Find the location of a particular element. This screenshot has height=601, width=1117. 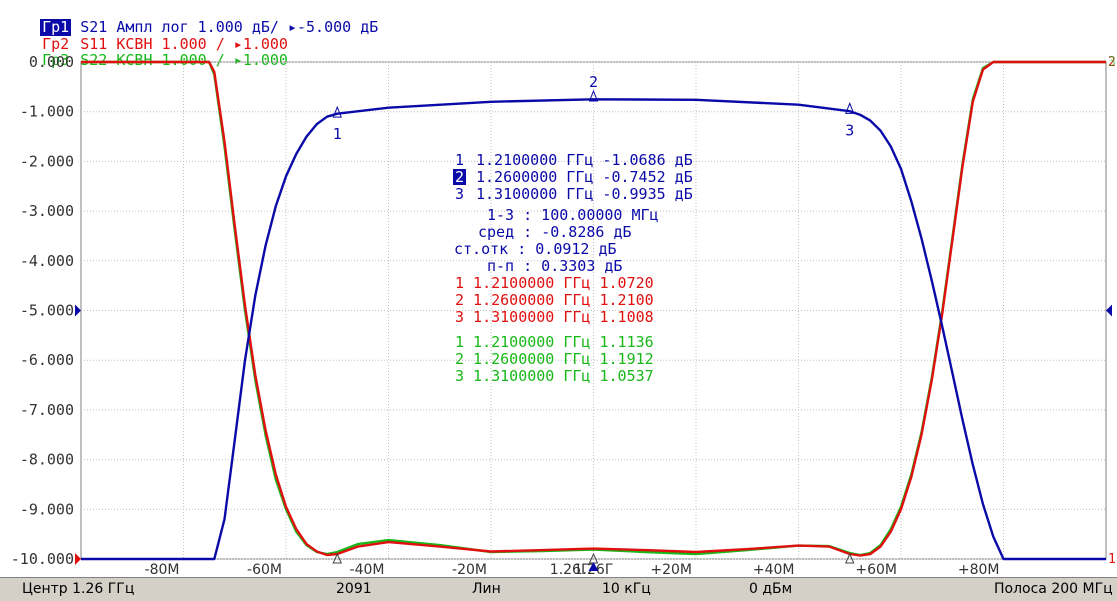

x-tick-label: +40М is located at coordinates (774, 569).